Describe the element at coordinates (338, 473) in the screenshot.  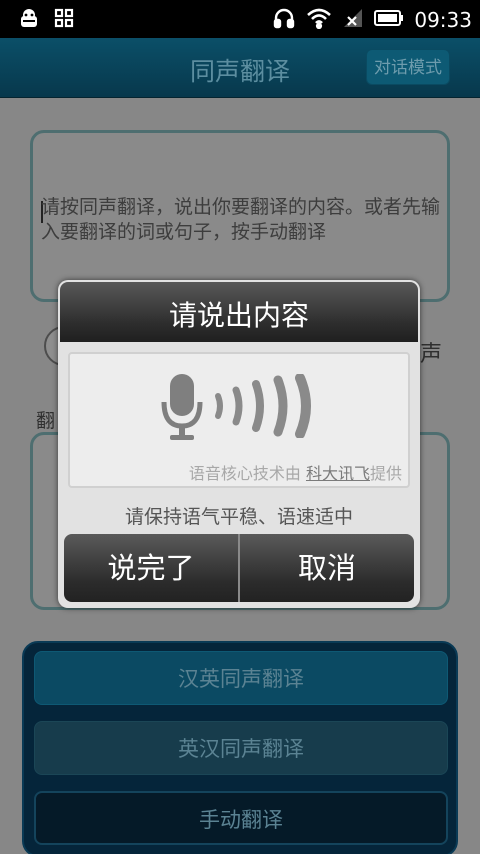
I see `iflytek-link: 科大讯飞` at that location.